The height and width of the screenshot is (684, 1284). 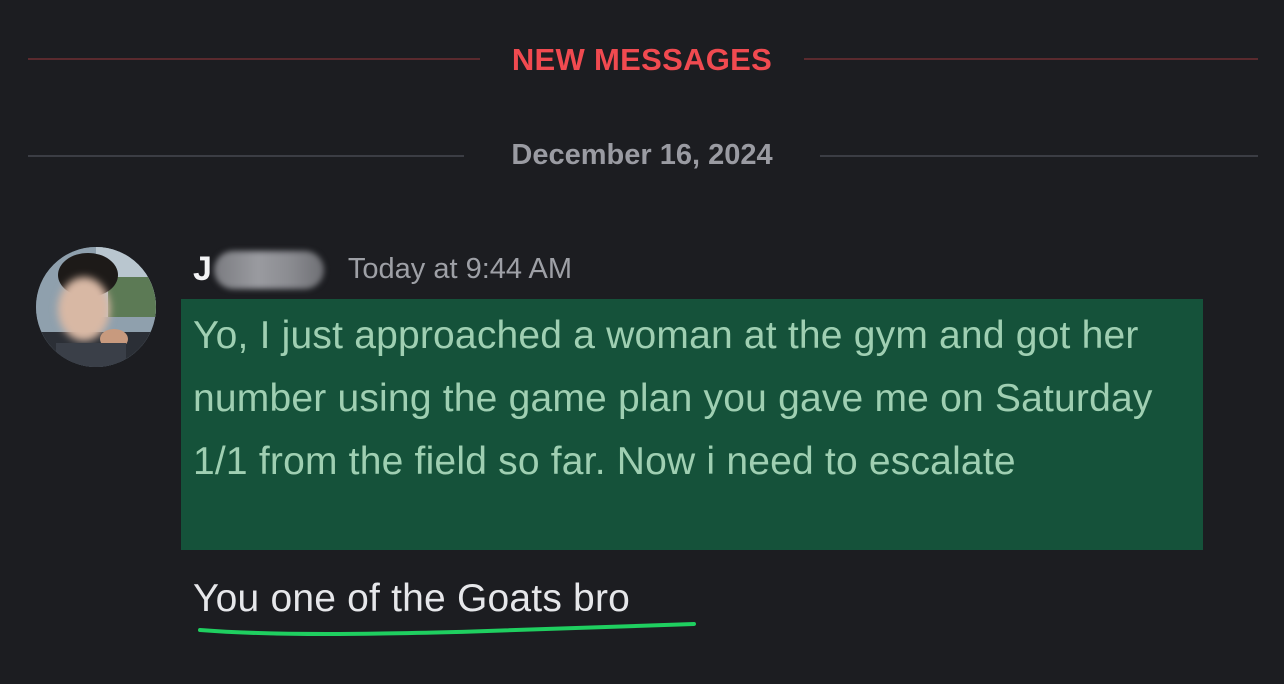 What do you see at coordinates (411, 599) in the screenshot?
I see `message-text-reply: You one of the Goats bro` at bounding box center [411, 599].